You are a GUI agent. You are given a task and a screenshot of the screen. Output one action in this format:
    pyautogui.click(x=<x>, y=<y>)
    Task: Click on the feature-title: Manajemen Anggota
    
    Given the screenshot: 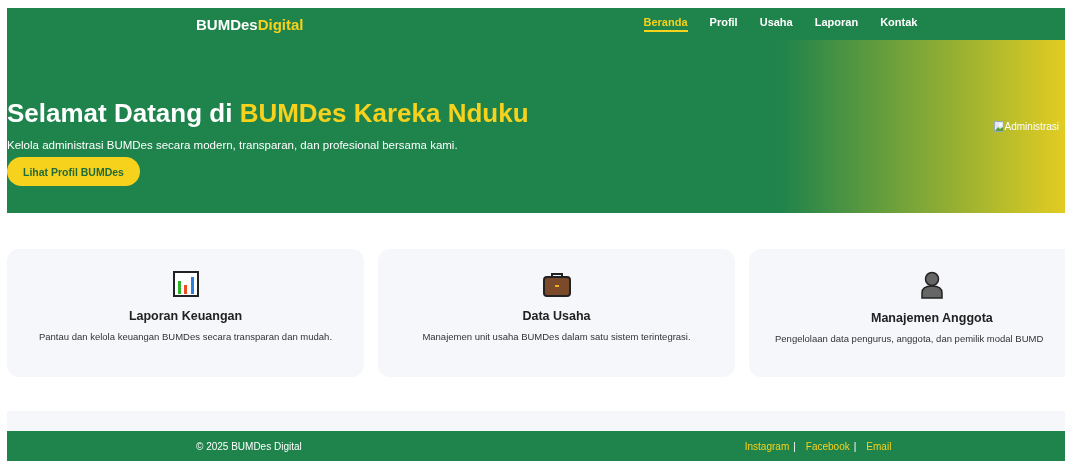 What is the action you would take?
    pyautogui.click(x=932, y=318)
    